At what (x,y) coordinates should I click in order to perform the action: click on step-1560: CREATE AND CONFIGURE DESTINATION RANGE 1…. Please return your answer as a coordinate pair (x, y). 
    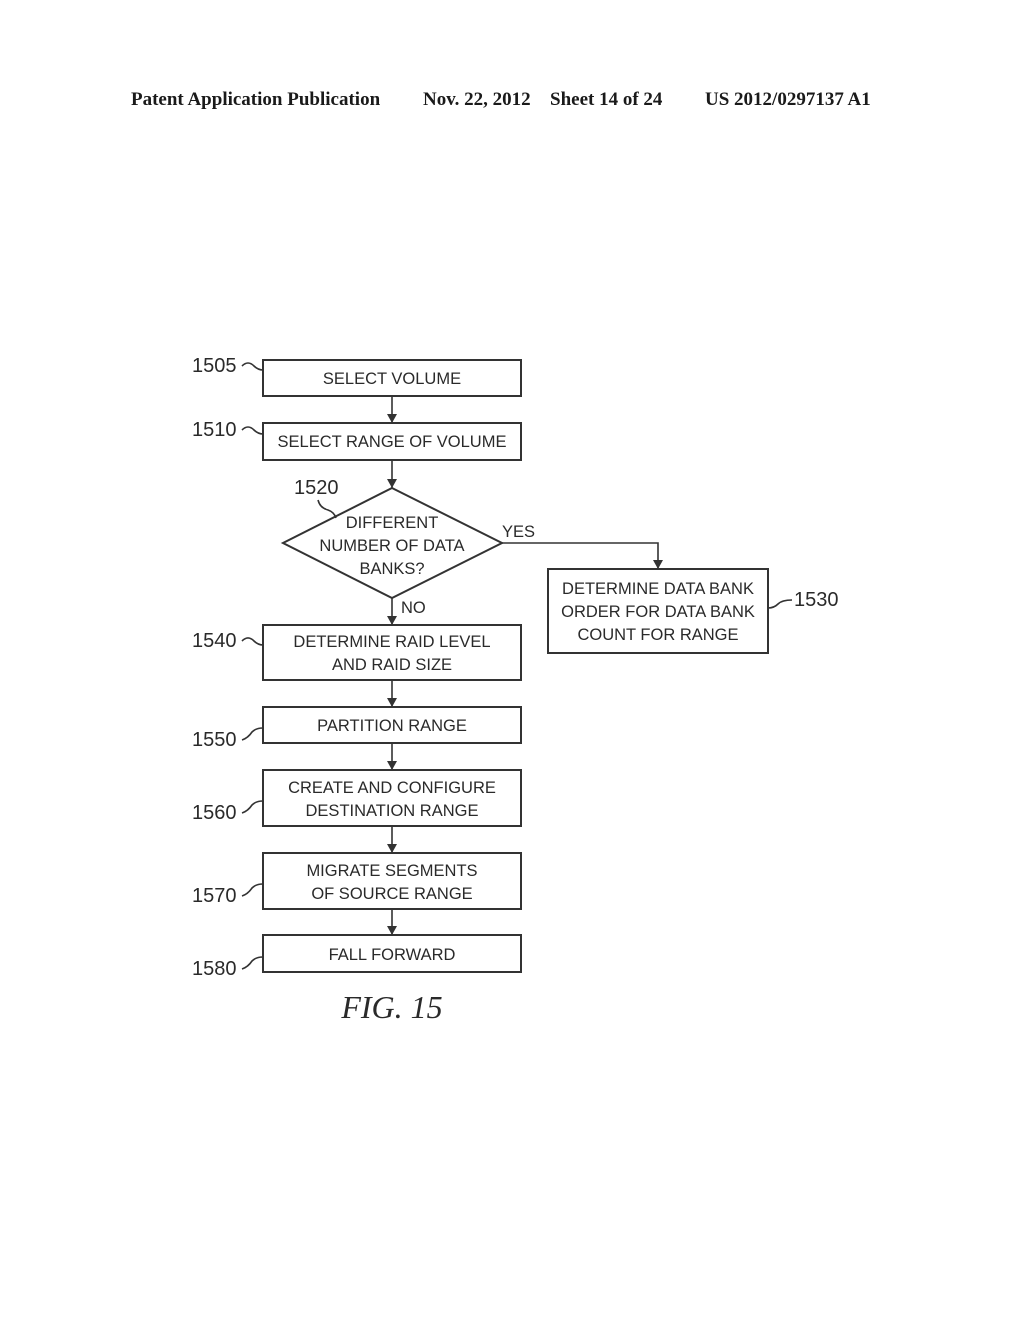
    Looking at the image, I should click on (357, 798).